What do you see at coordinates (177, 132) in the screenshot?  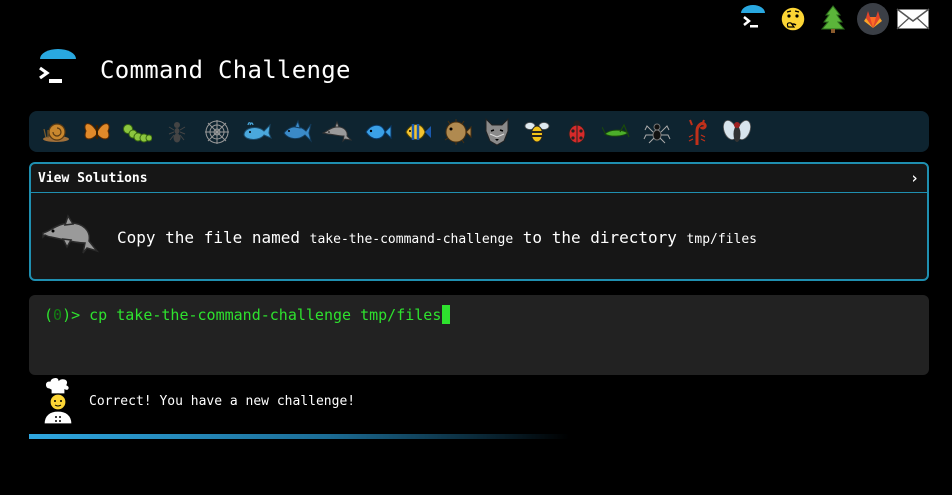 I see `ant-icon` at bounding box center [177, 132].